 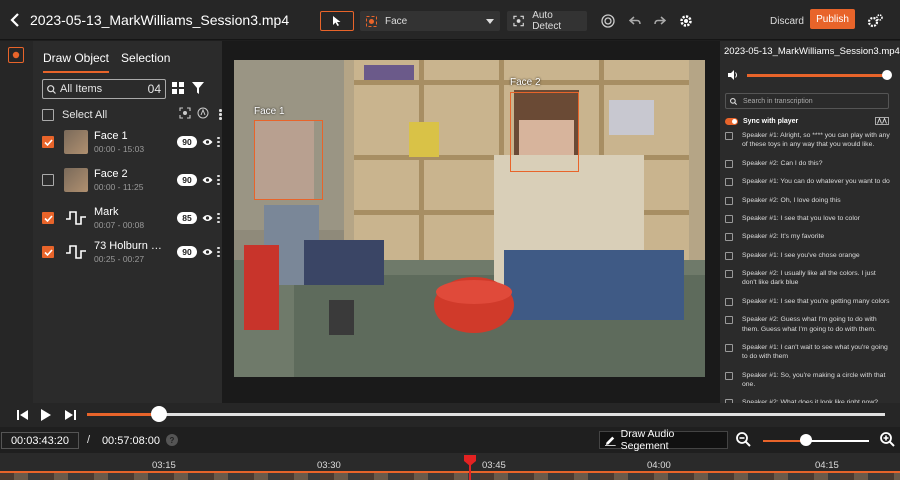 What do you see at coordinates (686, 21) in the screenshot?
I see `settings-button` at bounding box center [686, 21].